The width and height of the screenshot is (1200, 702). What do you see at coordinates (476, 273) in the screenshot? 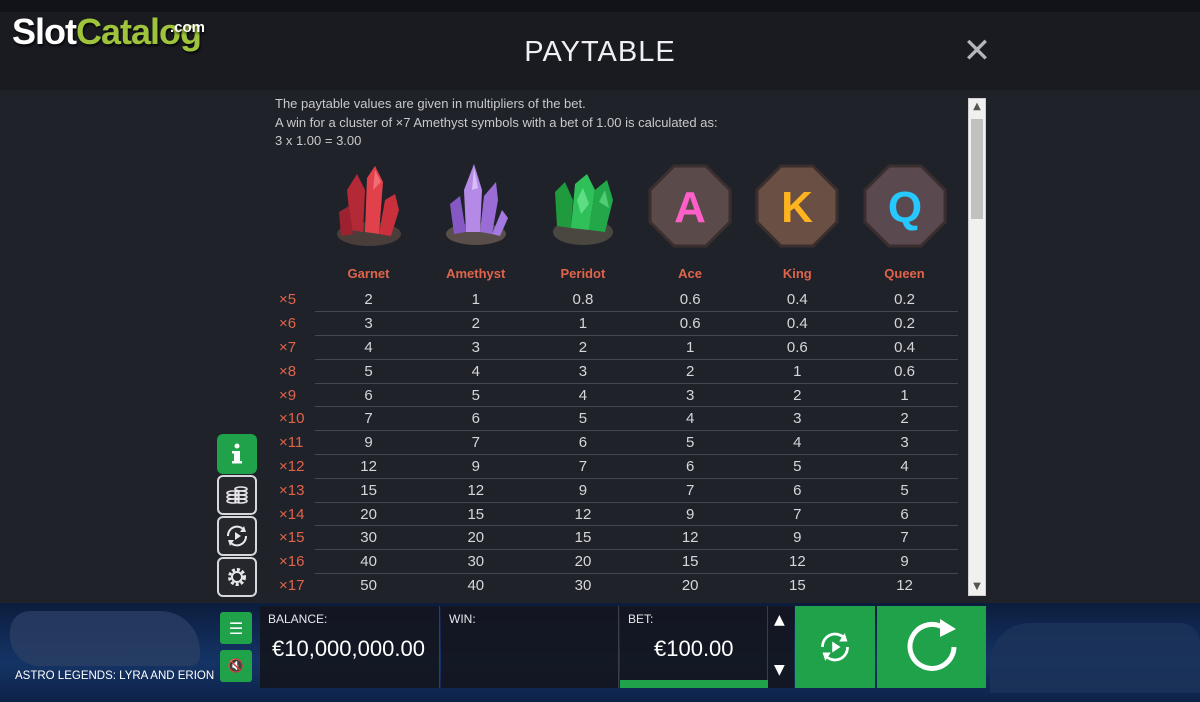
I see `symbol-name: Amethyst` at bounding box center [476, 273].